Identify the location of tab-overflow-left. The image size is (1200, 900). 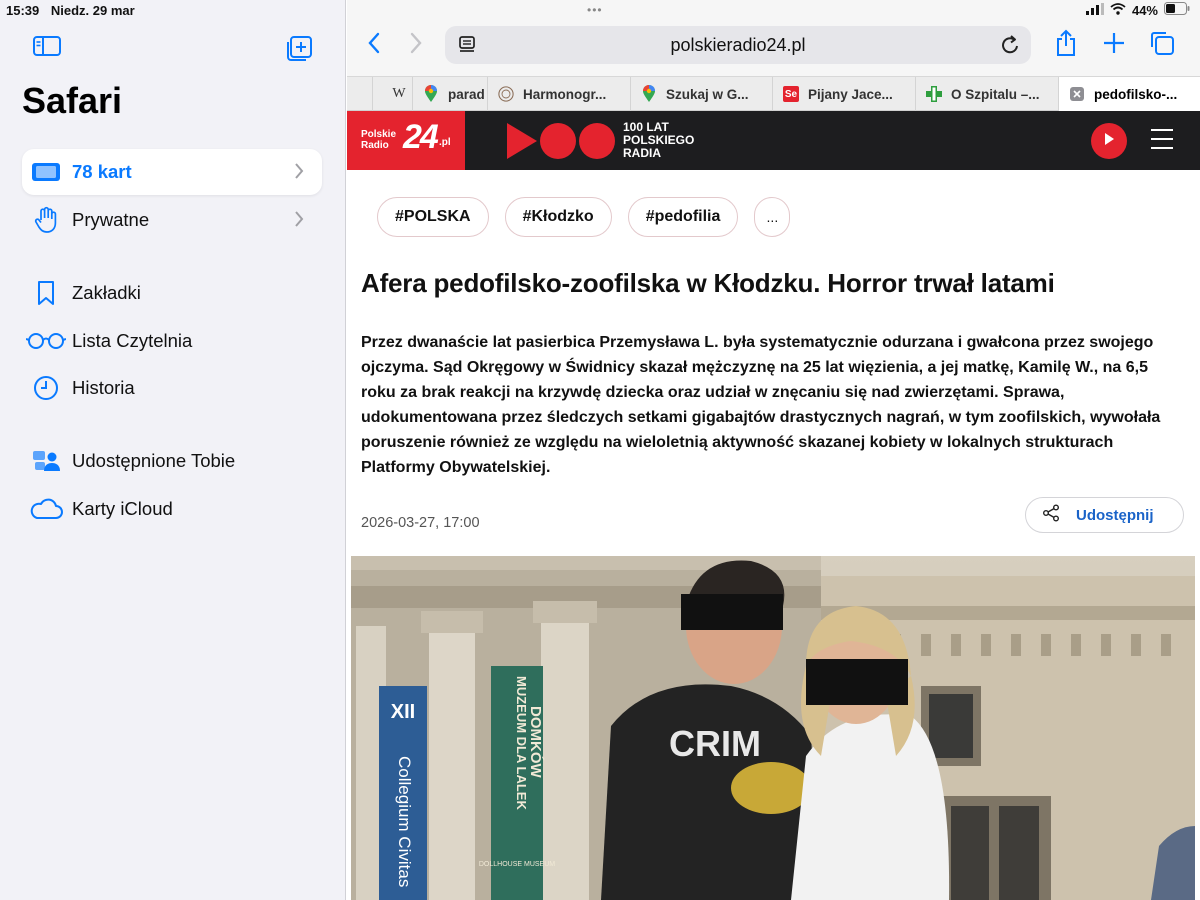
(360, 94).